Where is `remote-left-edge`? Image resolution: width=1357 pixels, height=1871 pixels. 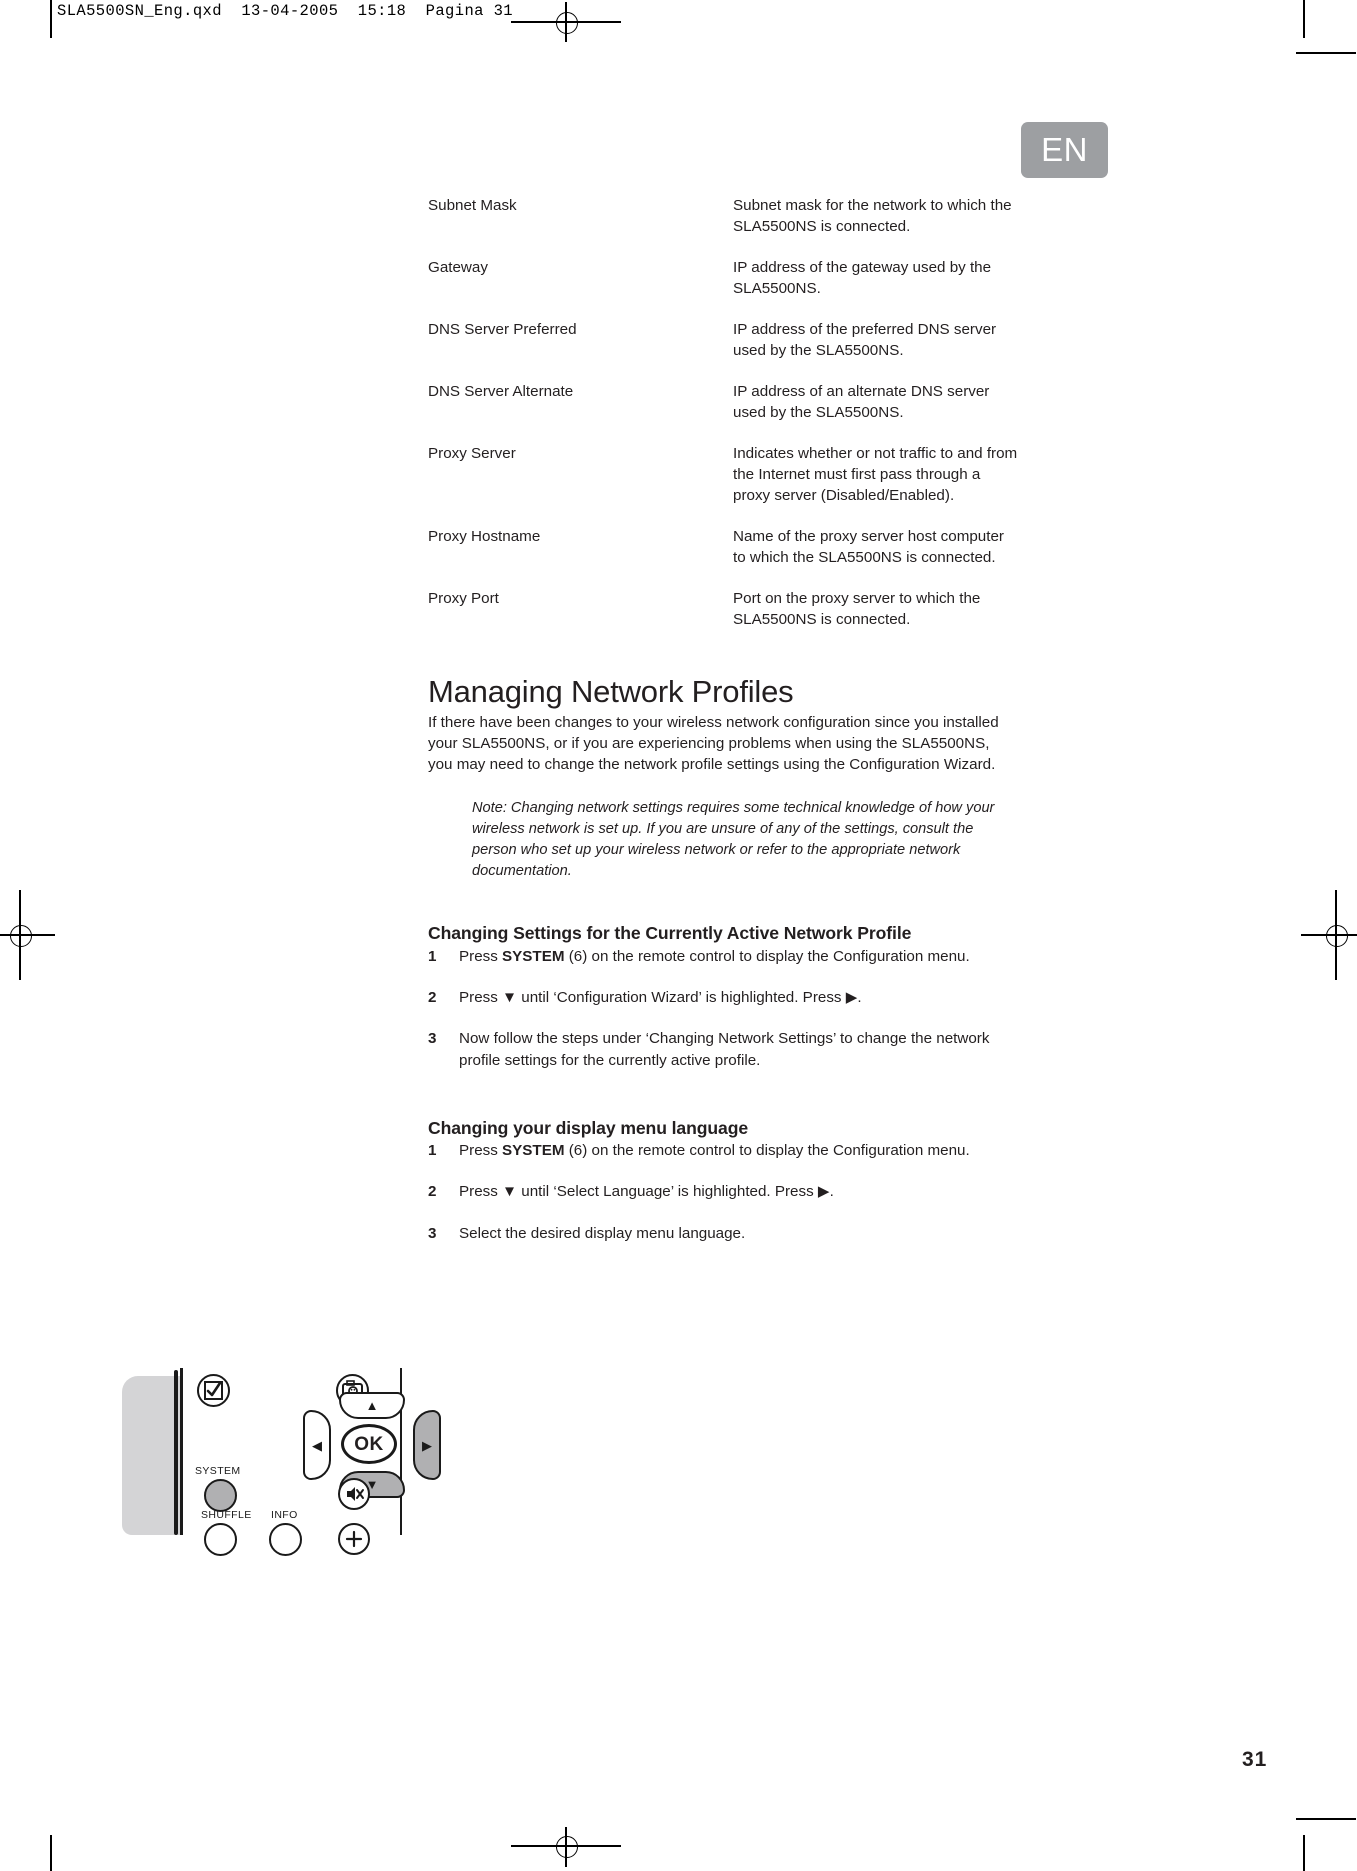 remote-left-edge is located at coordinates (176, 1452).